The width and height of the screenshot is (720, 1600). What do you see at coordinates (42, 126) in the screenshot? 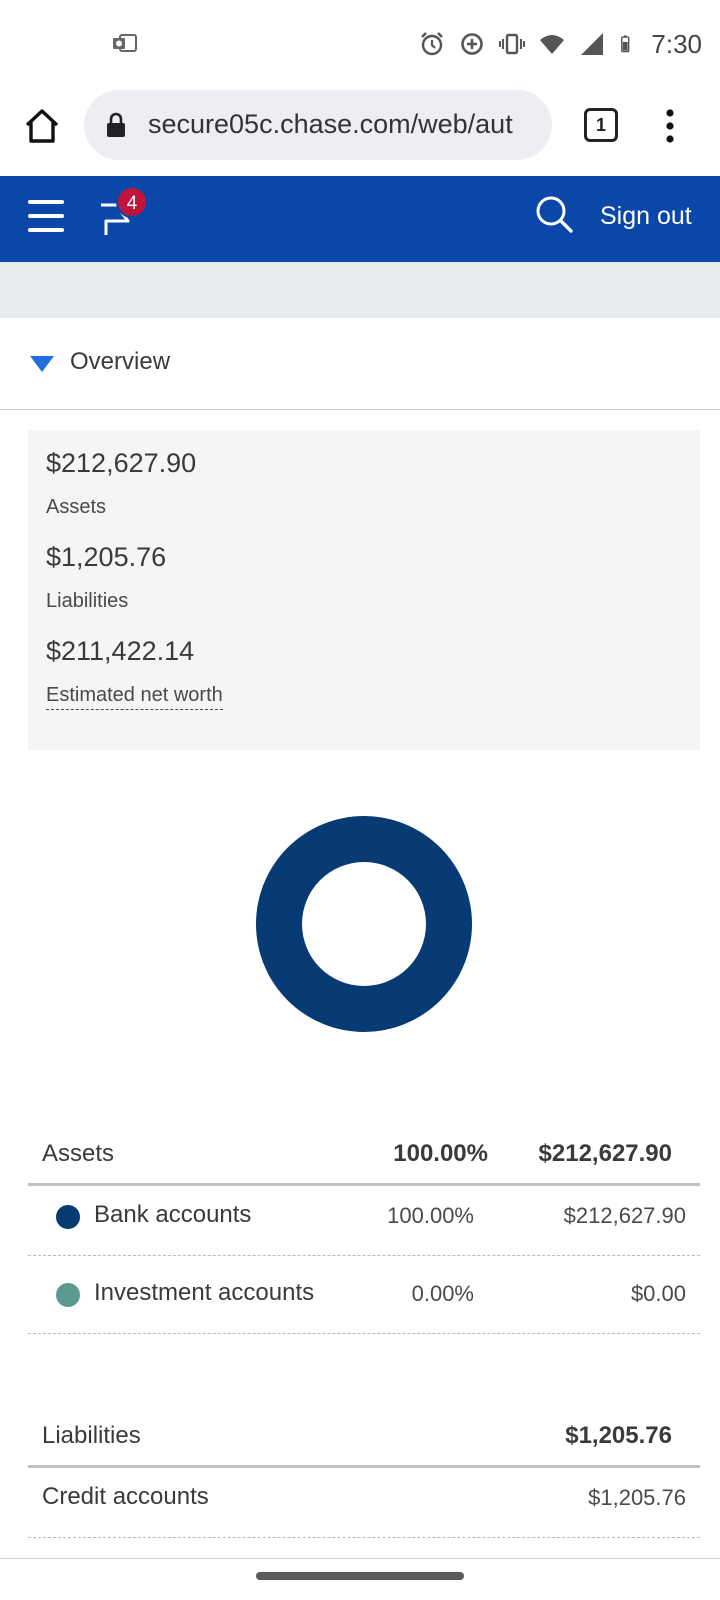
I see `home-icon` at bounding box center [42, 126].